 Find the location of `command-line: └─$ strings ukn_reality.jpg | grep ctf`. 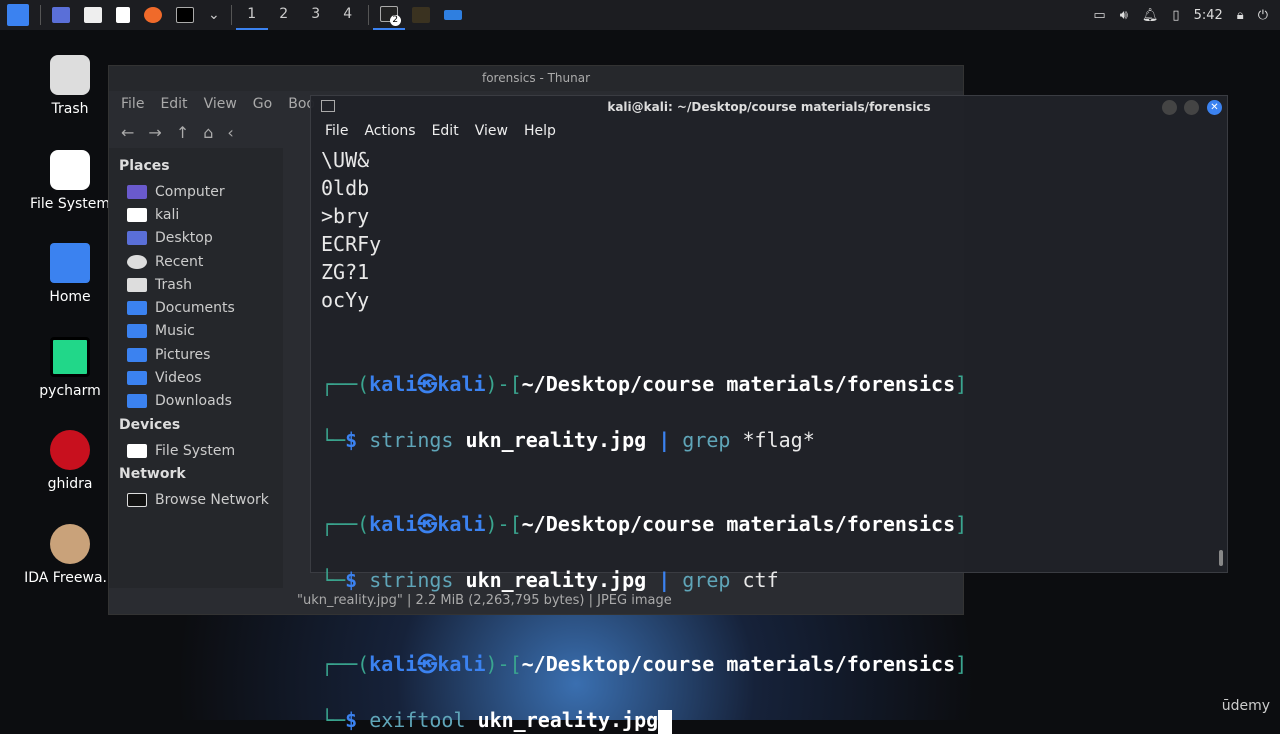

command-line: └─$ strings ukn_reality.jpg | grep ctf is located at coordinates (550, 580).